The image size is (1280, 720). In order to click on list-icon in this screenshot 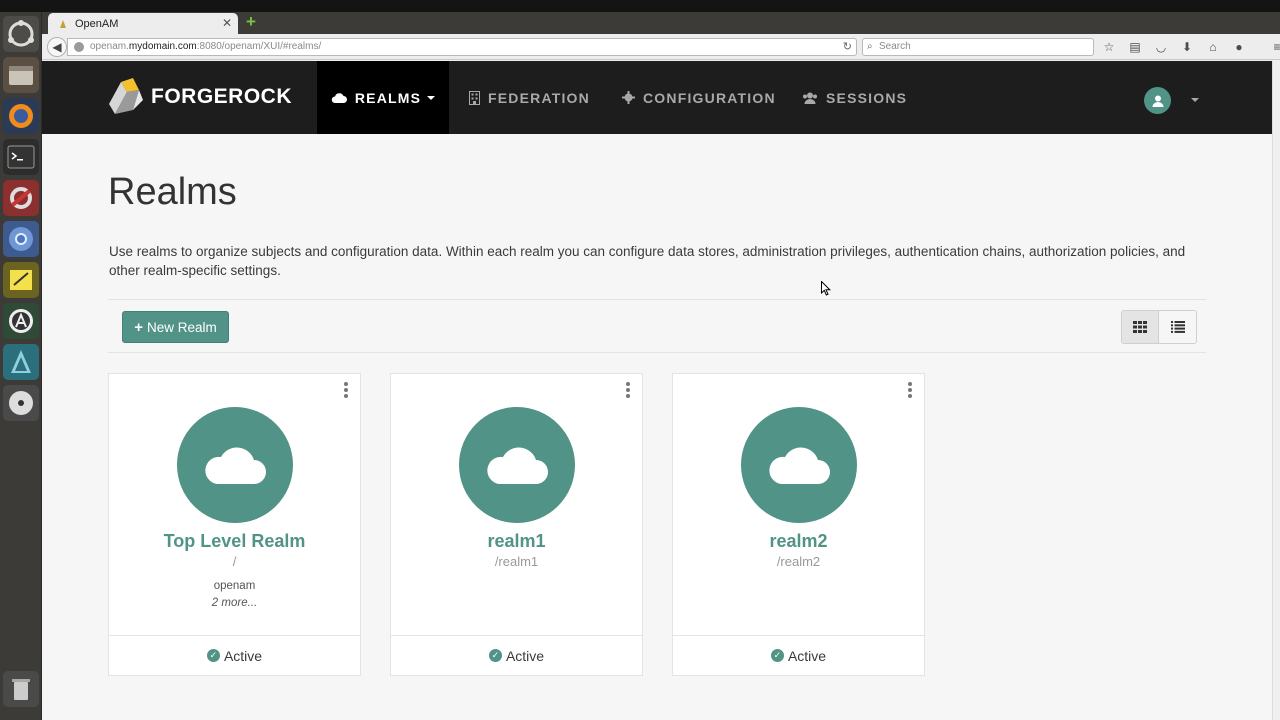, I will do `click(1177, 327)`.